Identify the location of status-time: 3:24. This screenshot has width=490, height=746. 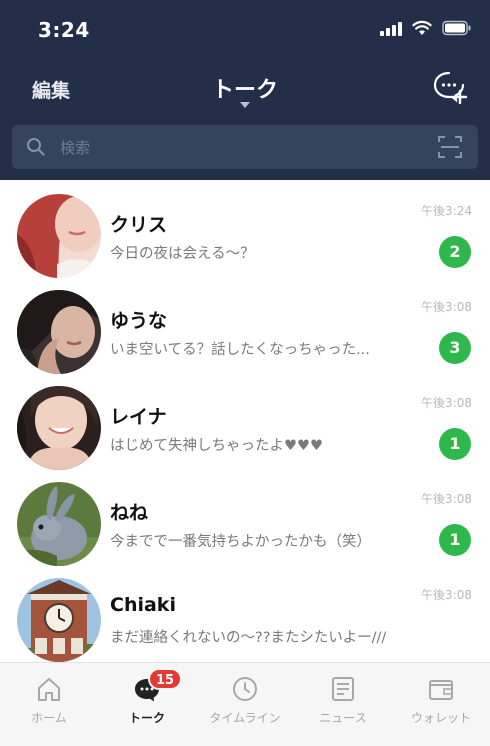
(64, 30).